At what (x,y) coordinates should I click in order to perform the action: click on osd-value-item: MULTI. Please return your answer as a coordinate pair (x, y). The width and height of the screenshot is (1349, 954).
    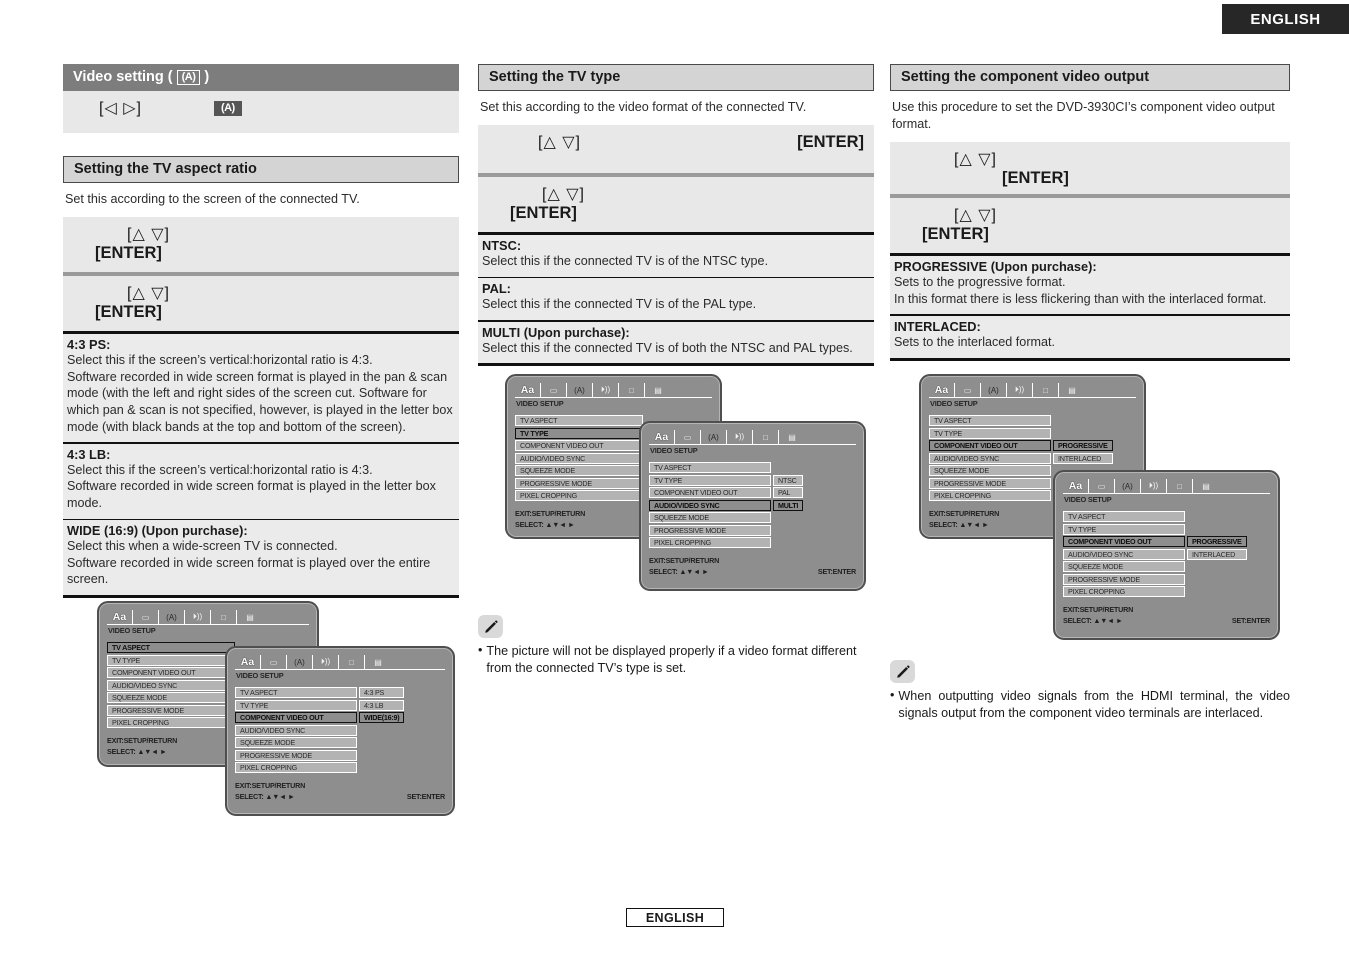
    Looking at the image, I should click on (788, 505).